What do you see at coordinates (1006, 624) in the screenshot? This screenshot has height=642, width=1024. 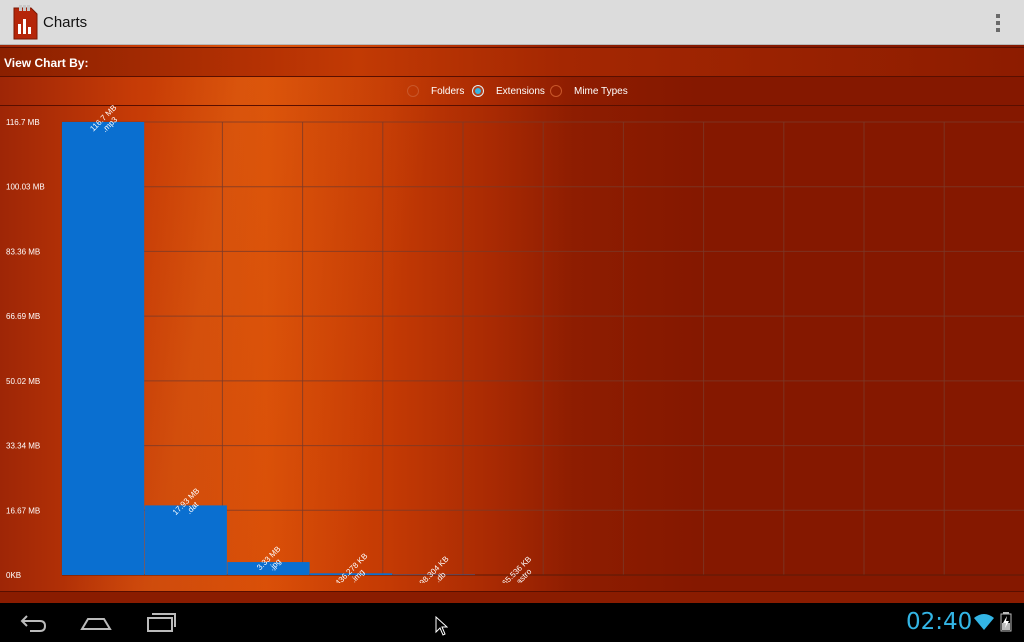 I see `battery-charging-icon` at bounding box center [1006, 624].